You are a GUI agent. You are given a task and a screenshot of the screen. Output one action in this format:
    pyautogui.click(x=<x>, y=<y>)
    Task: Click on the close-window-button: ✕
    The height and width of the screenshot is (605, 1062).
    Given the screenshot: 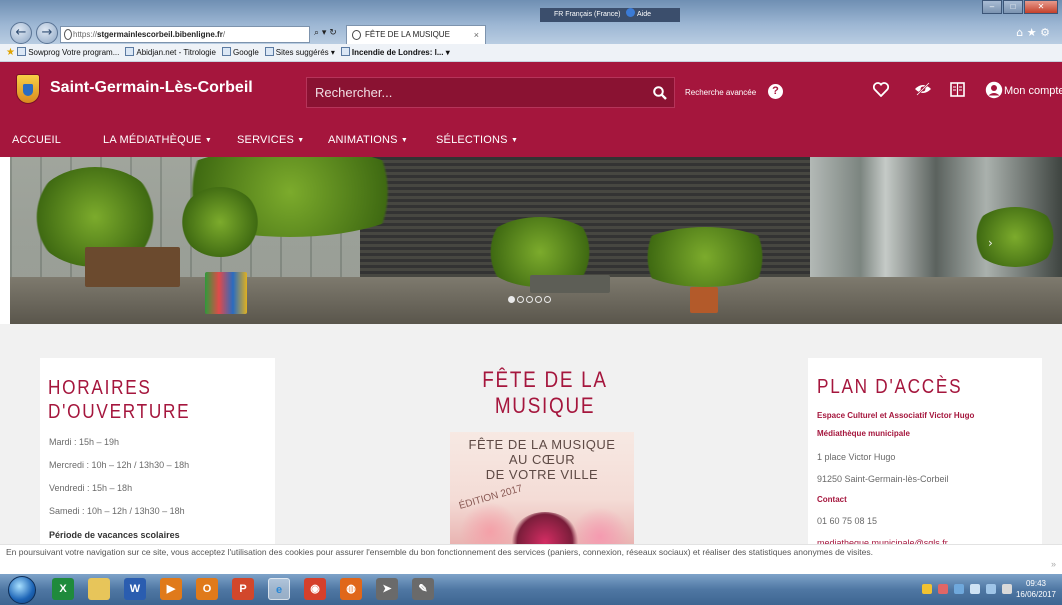 What is the action you would take?
    pyautogui.click(x=1041, y=7)
    